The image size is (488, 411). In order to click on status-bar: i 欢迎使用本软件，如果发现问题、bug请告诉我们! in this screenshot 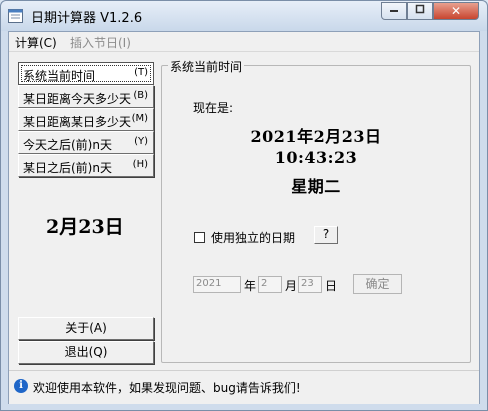, I will do `click(244, 387)`.